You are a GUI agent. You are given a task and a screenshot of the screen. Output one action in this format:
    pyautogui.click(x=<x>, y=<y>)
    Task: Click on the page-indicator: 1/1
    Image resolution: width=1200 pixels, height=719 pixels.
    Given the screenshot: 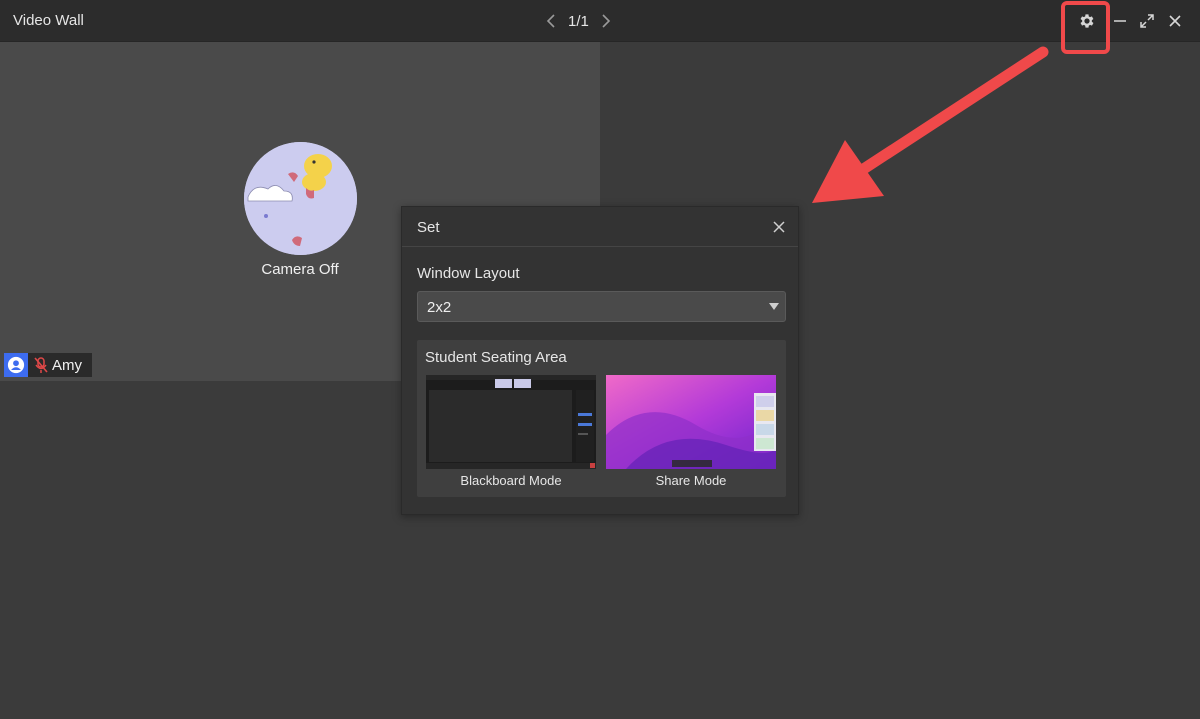 What is the action you would take?
    pyautogui.click(x=578, y=21)
    